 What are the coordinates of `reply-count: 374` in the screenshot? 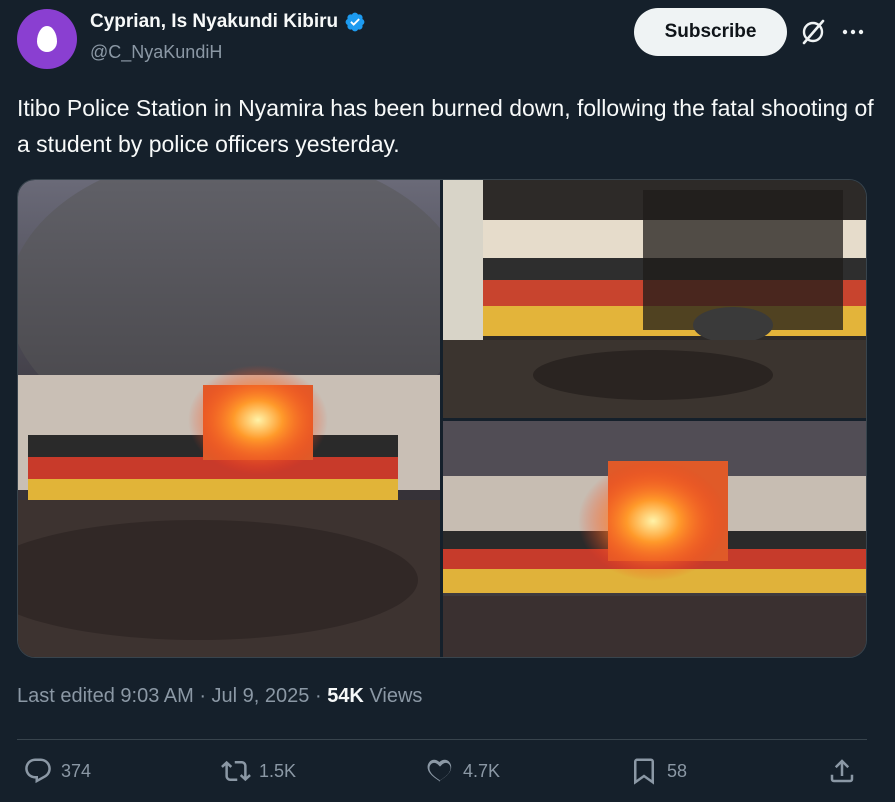 It's located at (76, 770).